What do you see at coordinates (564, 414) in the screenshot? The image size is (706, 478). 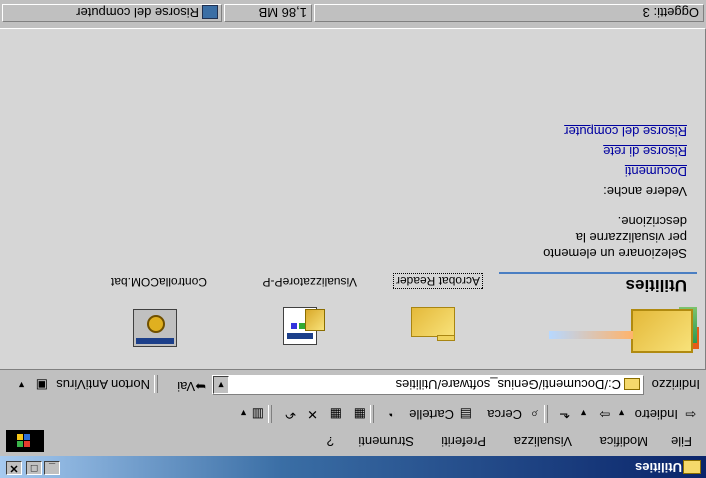 I see `up-folder-icon: ⬑` at bounding box center [564, 414].